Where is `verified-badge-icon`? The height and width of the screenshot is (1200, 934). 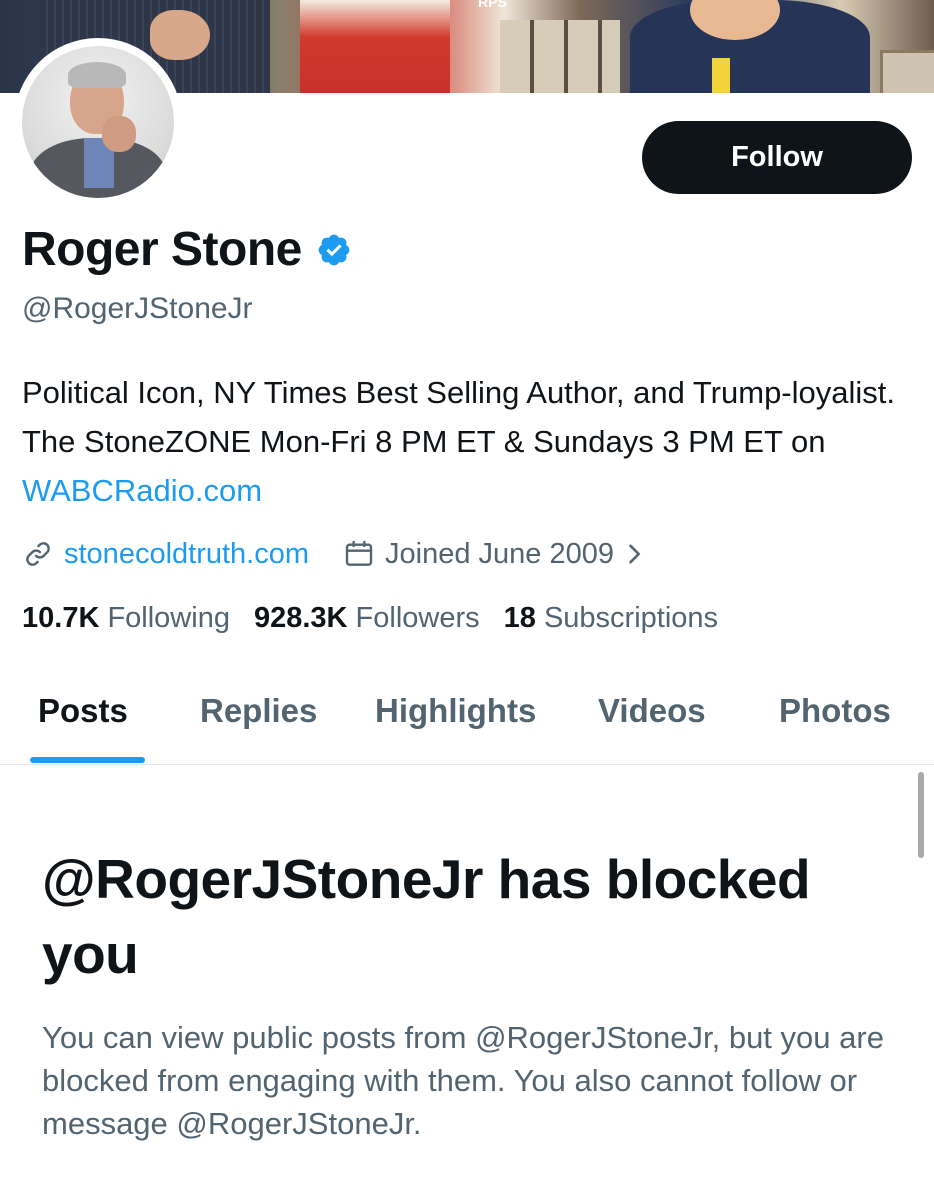 verified-badge-icon is located at coordinates (334, 250).